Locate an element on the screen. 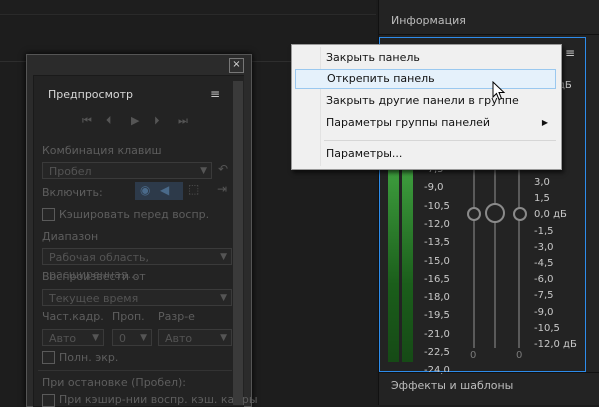 The width and height of the screenshot is (599, 407). db-tick-label: -6,0 is located at coordinates (544, 280).